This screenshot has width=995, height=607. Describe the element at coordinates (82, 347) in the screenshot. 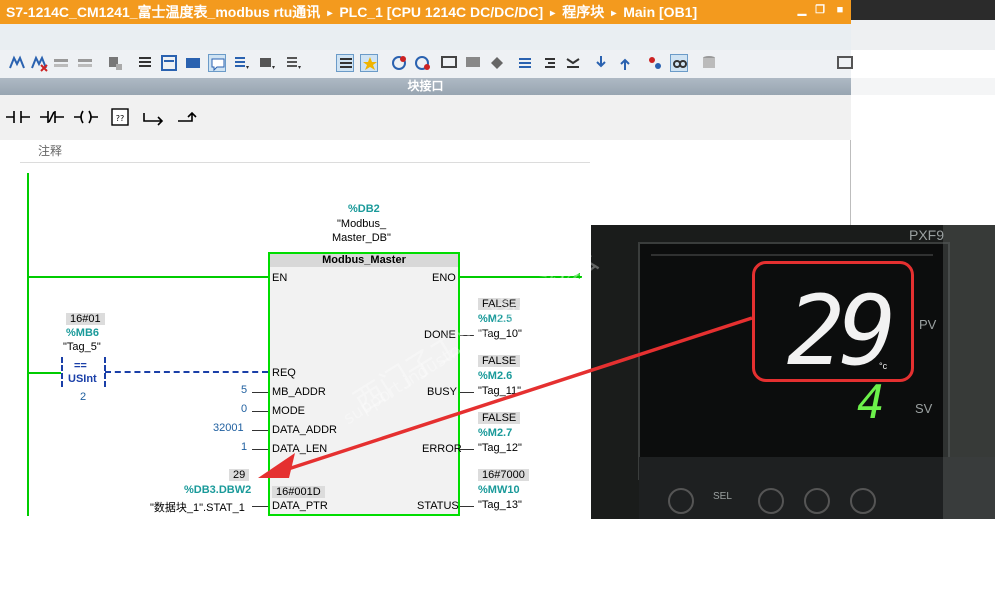

I see `compare-operand-tag: "Tag_5"` at that location.